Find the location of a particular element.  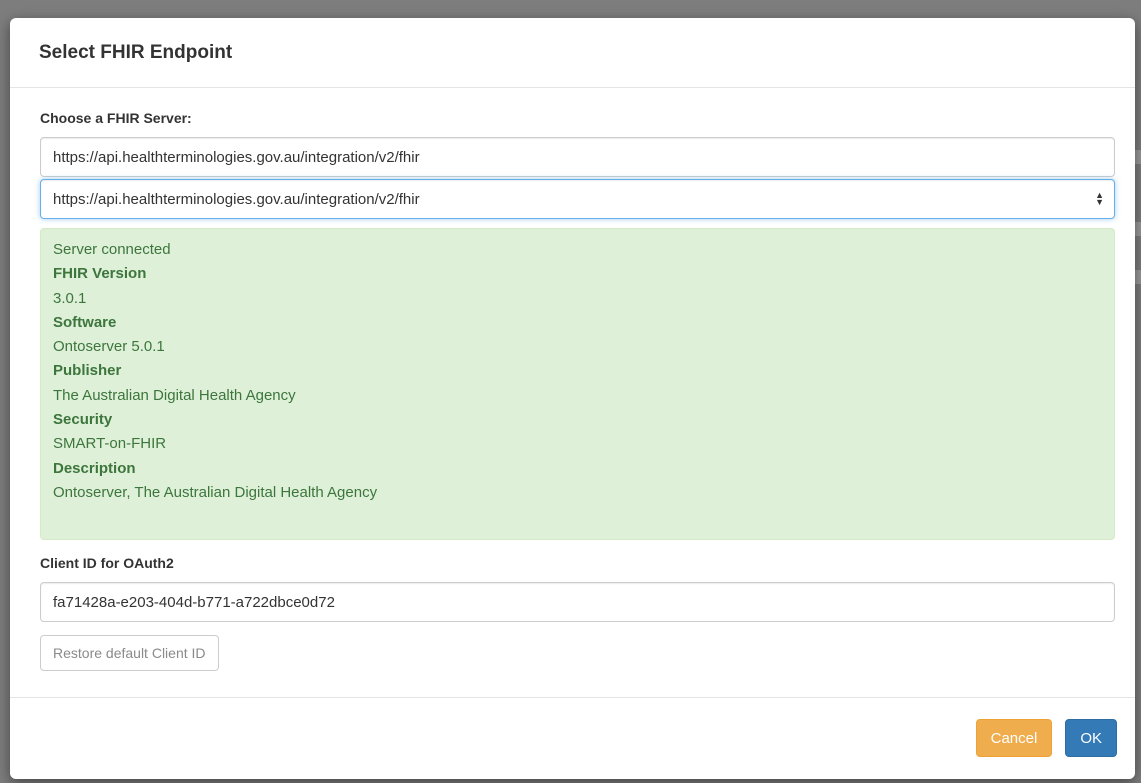

modal-footer: Cancel OK is located at coordinates (572, 738).